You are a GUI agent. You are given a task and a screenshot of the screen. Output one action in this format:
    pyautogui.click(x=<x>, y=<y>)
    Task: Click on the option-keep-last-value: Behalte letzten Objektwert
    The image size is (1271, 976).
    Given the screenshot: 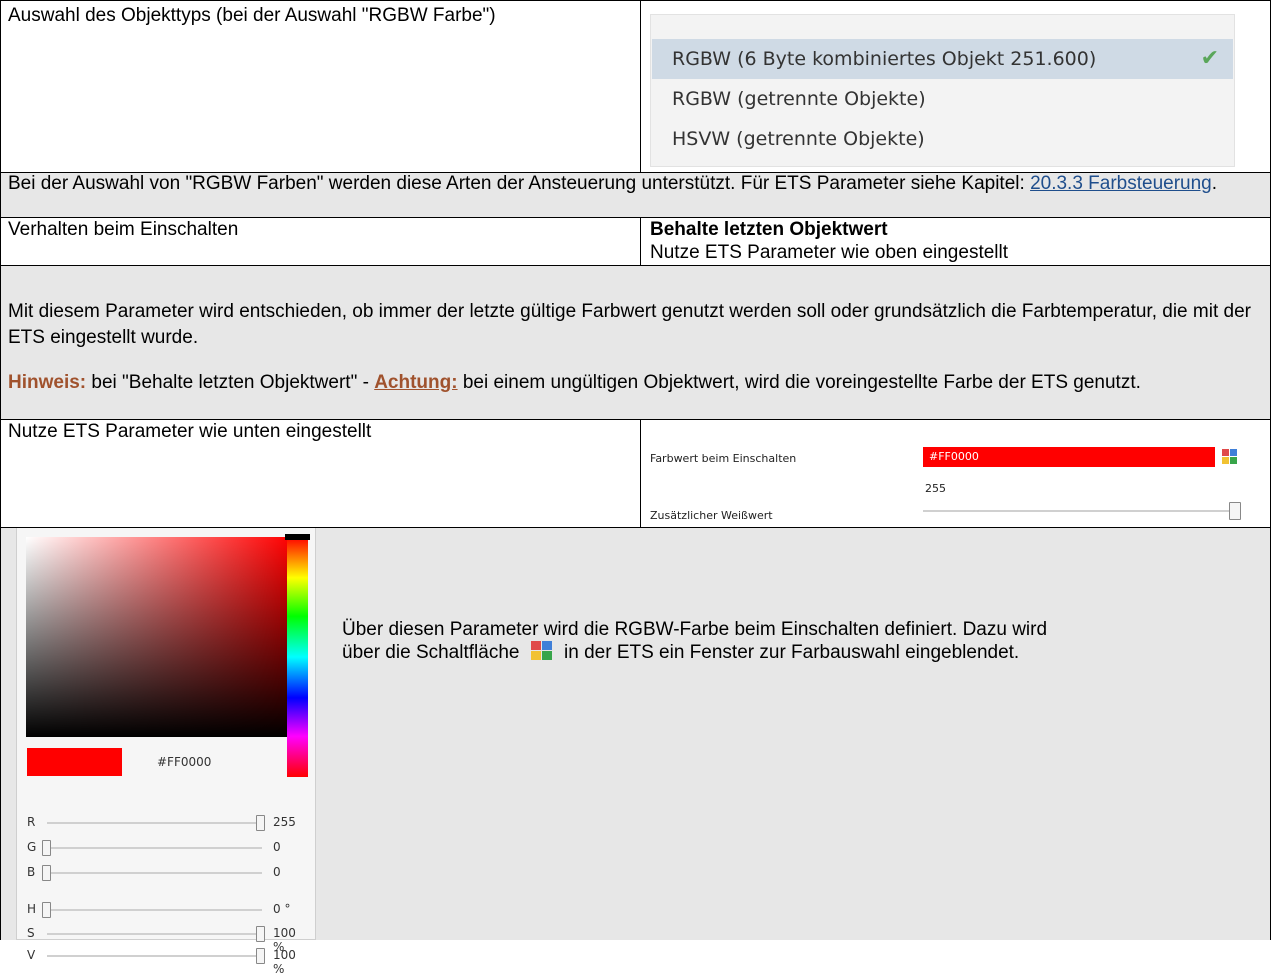 What is the action you would take?
    pyautogui.click(x=769, y=229)
    